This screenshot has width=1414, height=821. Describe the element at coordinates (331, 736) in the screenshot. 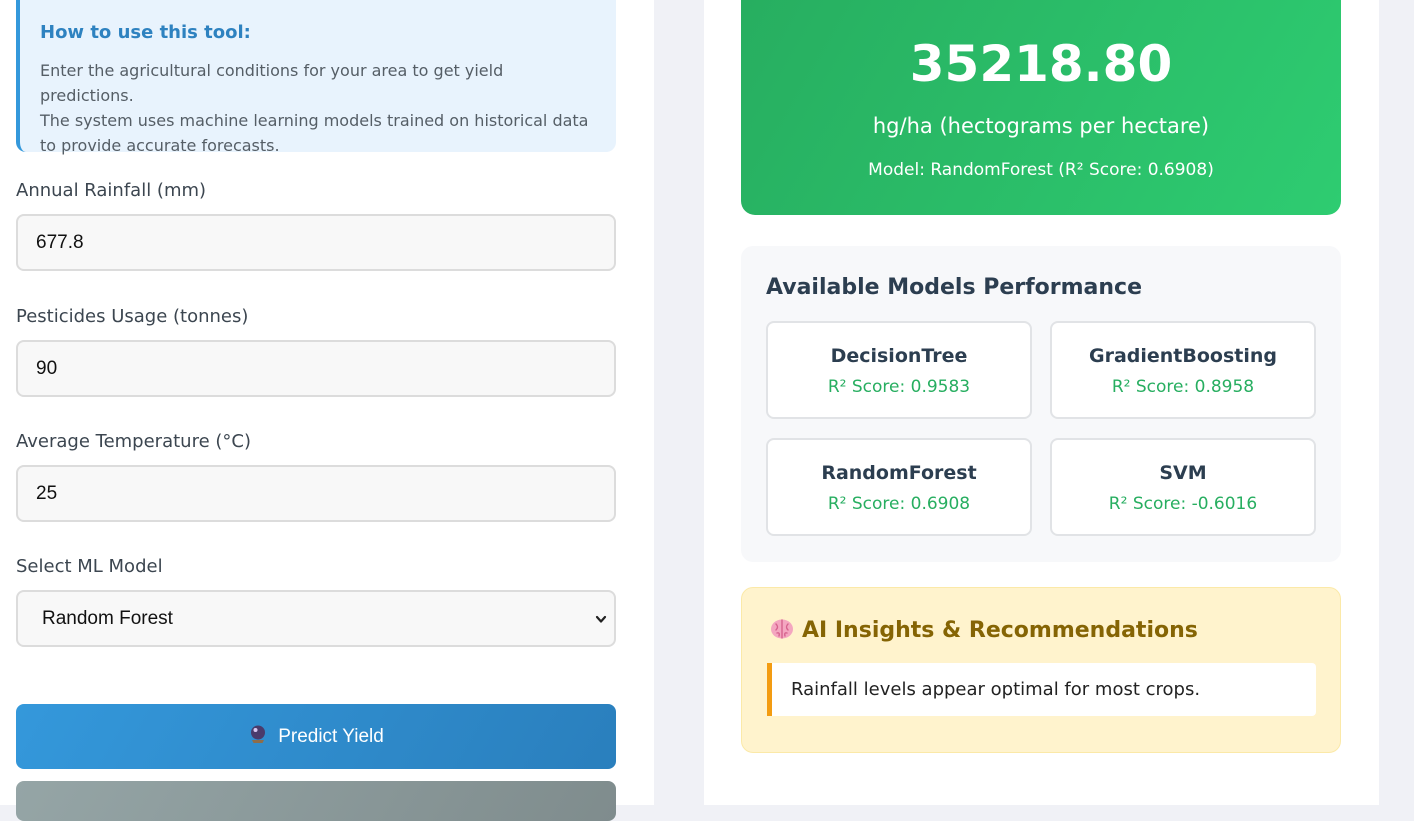

I see `predict-yield-label: Predict Yield` at that location.